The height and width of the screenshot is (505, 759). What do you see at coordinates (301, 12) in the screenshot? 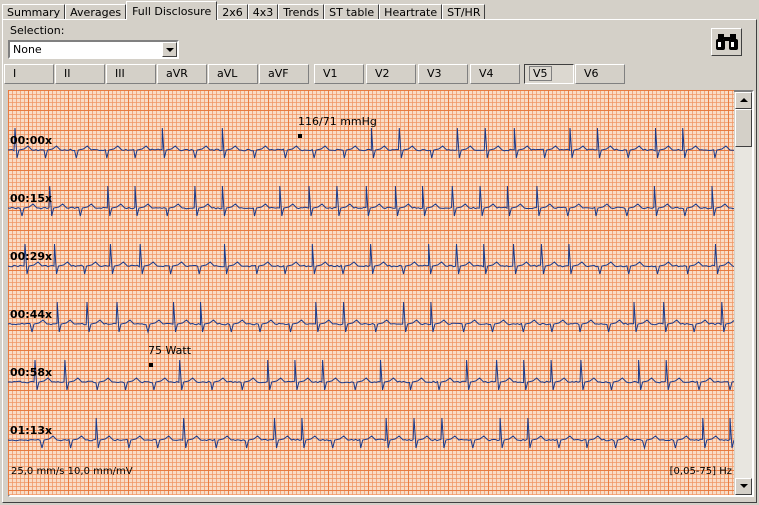
I see `tab-trends: Trends` at bounding box center [301, 12].